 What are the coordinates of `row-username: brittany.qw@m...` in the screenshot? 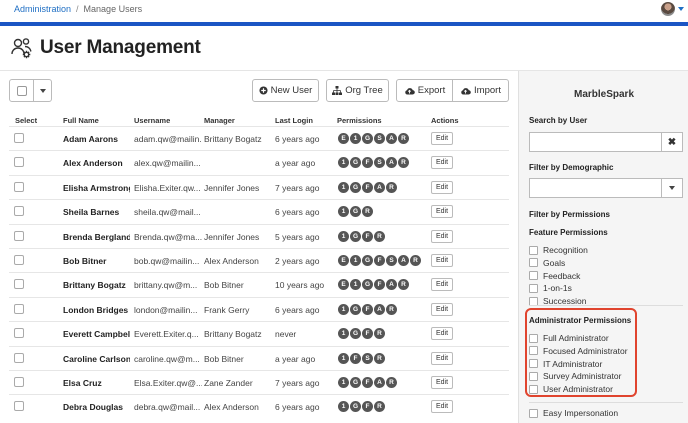 It's located at (166, 285).